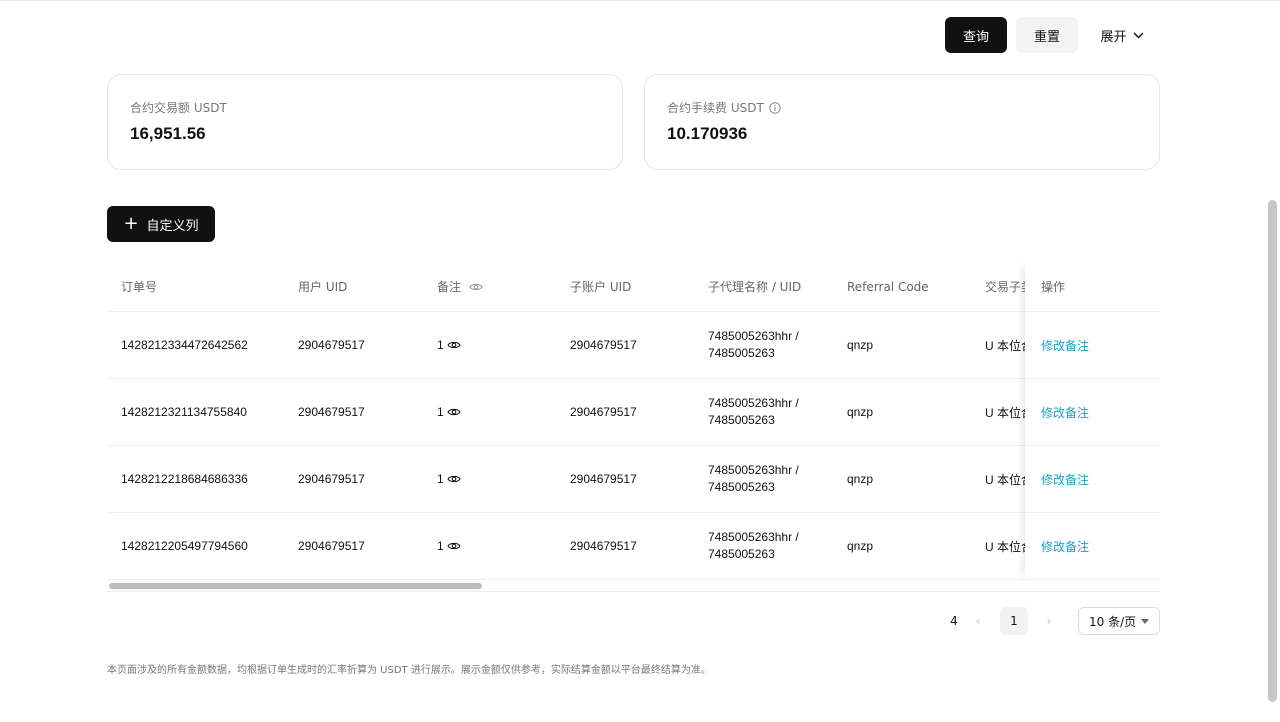 Image resolution: width=1280 pixels, height=722 pixels. What do you see at coordinates (755, 287) in the screenshot?
I see `header-sub-agent: 子代理名称 / UID` at bounding box center [755, 287].